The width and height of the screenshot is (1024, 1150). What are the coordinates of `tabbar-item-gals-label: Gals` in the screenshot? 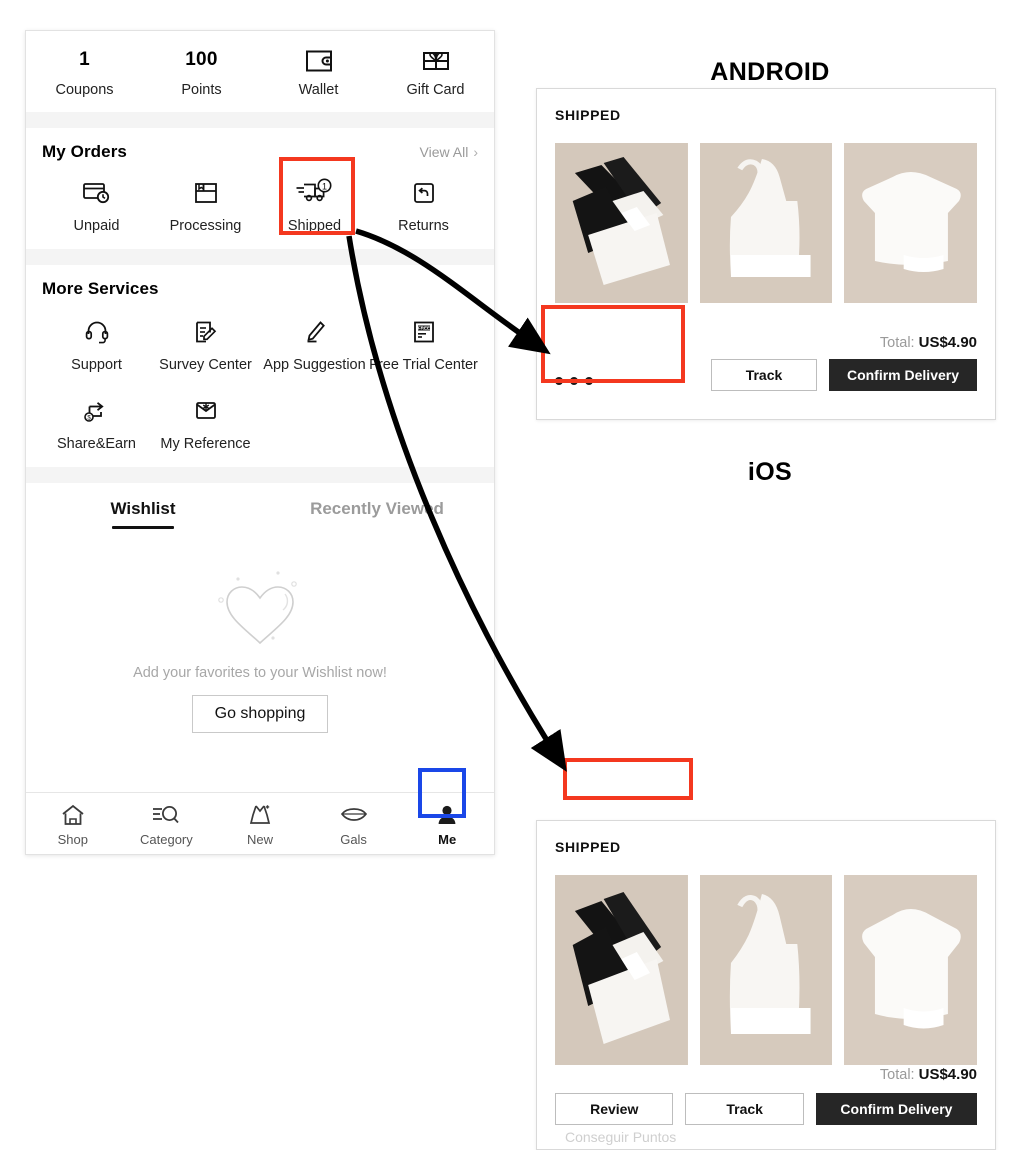 It's located at (353, 839).